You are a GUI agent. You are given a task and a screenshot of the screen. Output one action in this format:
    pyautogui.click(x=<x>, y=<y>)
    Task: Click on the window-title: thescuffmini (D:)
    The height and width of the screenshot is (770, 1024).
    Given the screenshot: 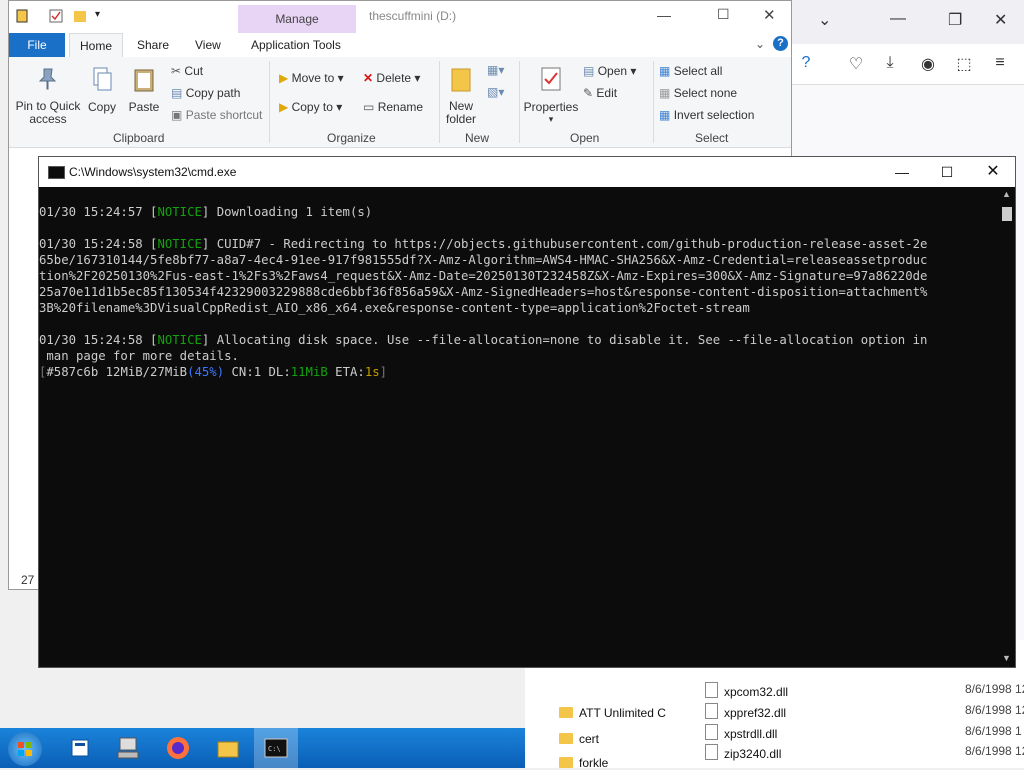 What is the action you would take?
    pyautogui.click(x=413, y=16)
    